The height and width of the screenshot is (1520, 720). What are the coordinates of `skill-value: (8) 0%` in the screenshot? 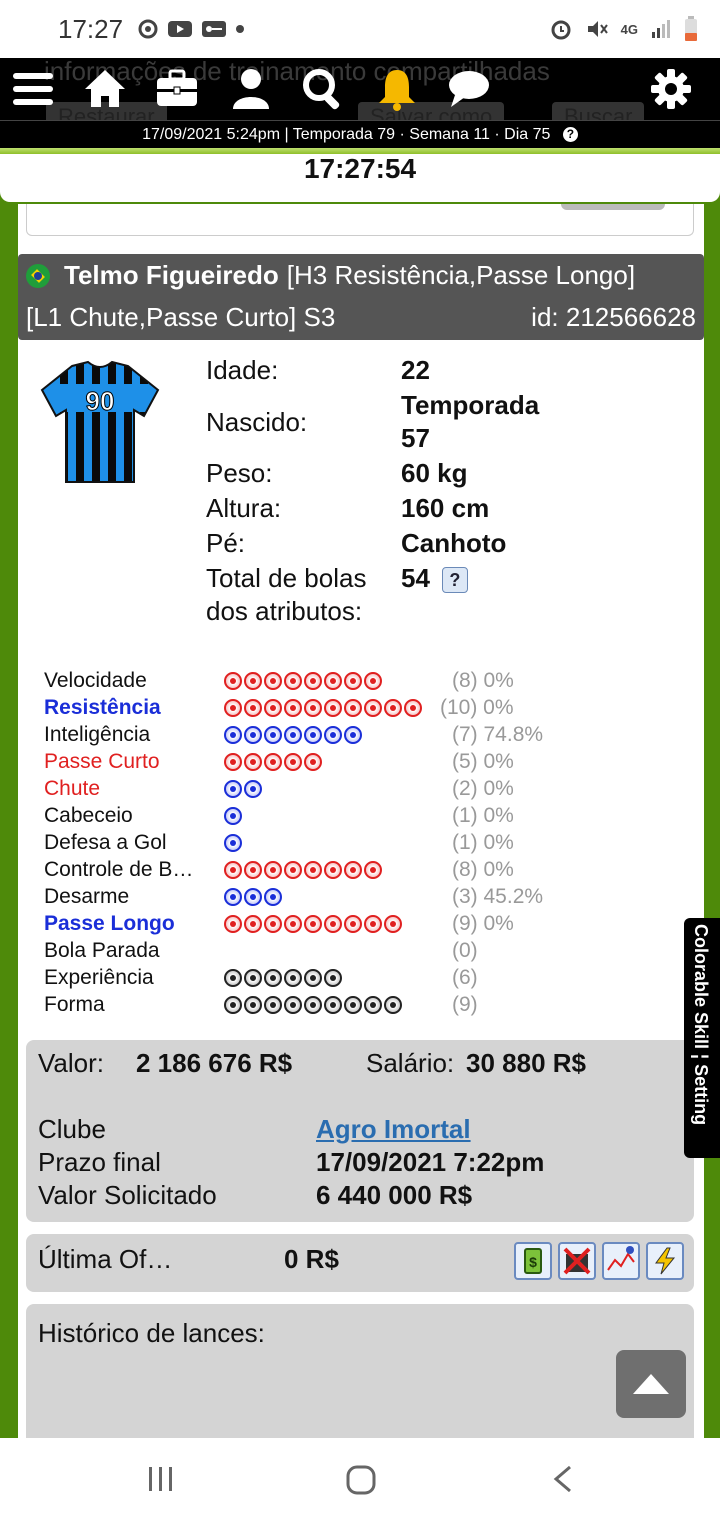 It's located at (483, 869).